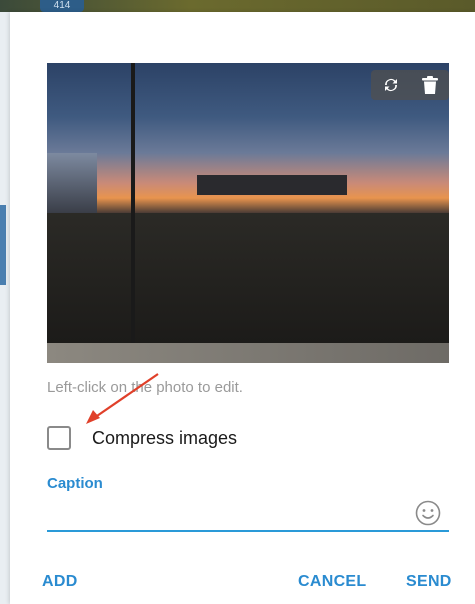 The image size is (475, 604). I want to click on refresh-icon, so click(390, 85).